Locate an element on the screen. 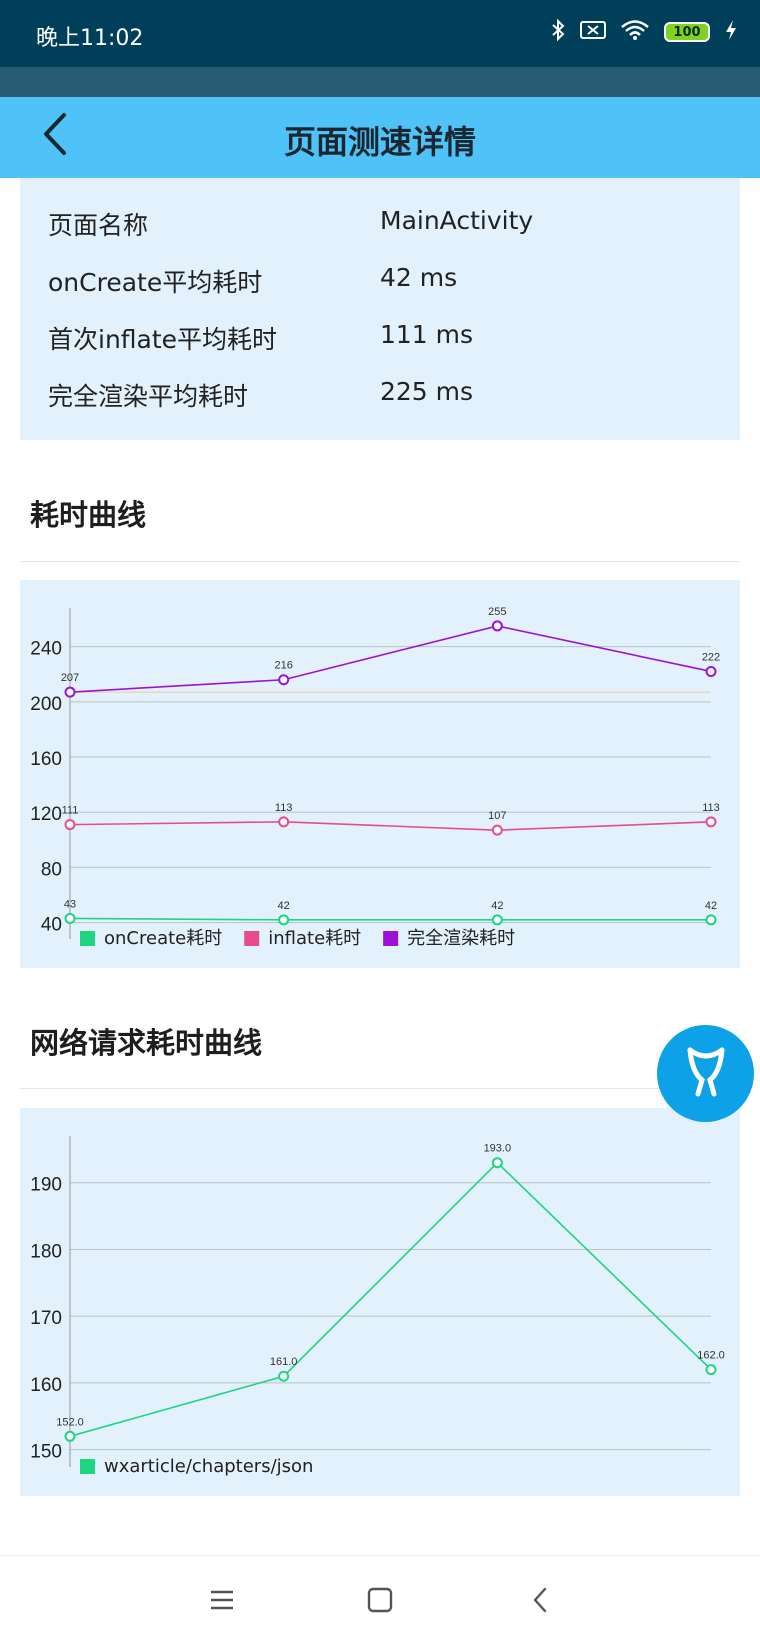 This screenshot has height=1647, width=760. nav-home-button is located at coordinates (380, 1602).